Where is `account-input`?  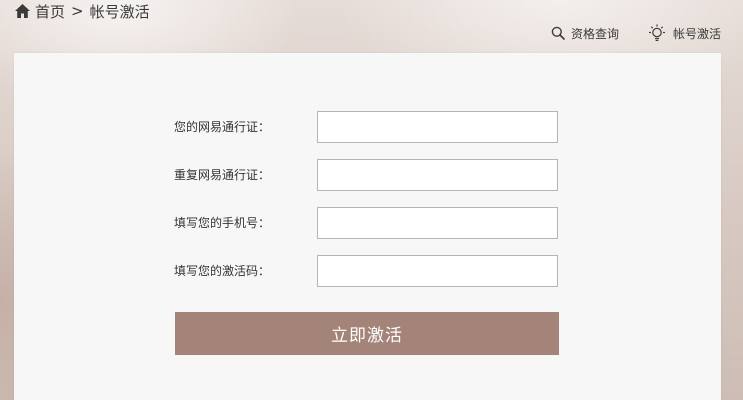 account-input is located at coordinates (437, 127).